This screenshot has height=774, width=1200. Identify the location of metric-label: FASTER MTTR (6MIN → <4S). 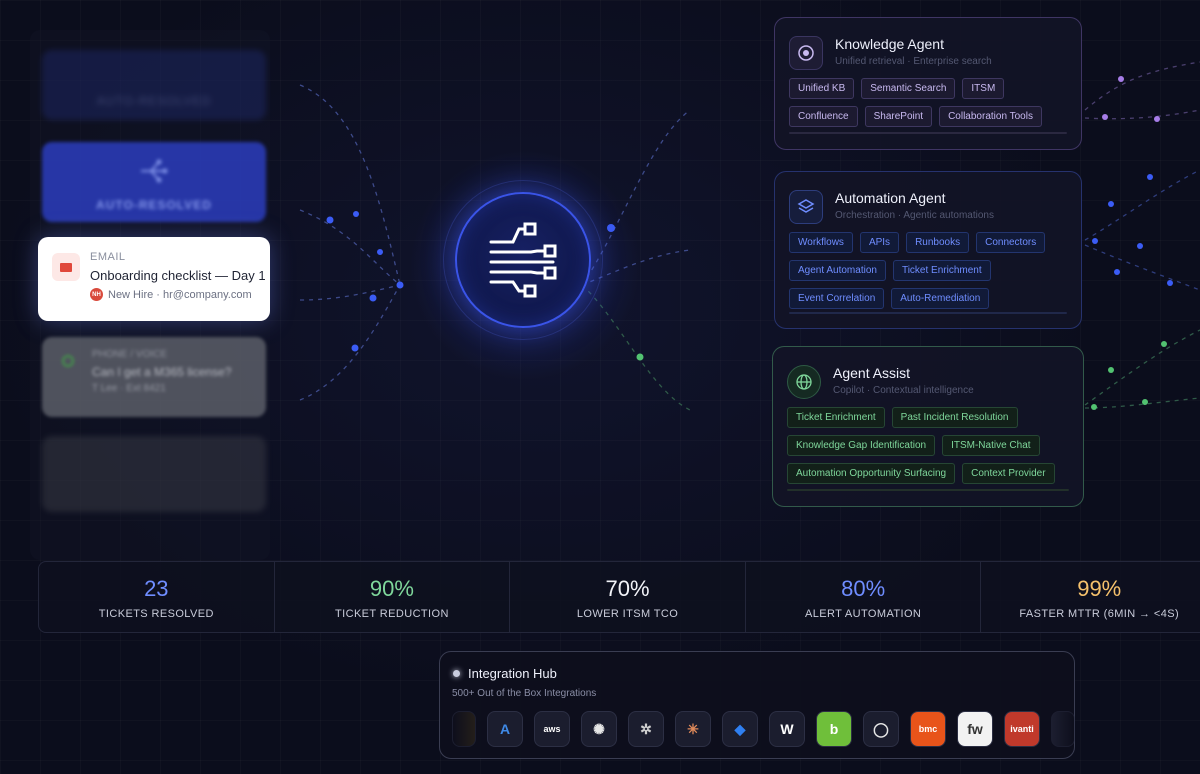
(1099, 614).